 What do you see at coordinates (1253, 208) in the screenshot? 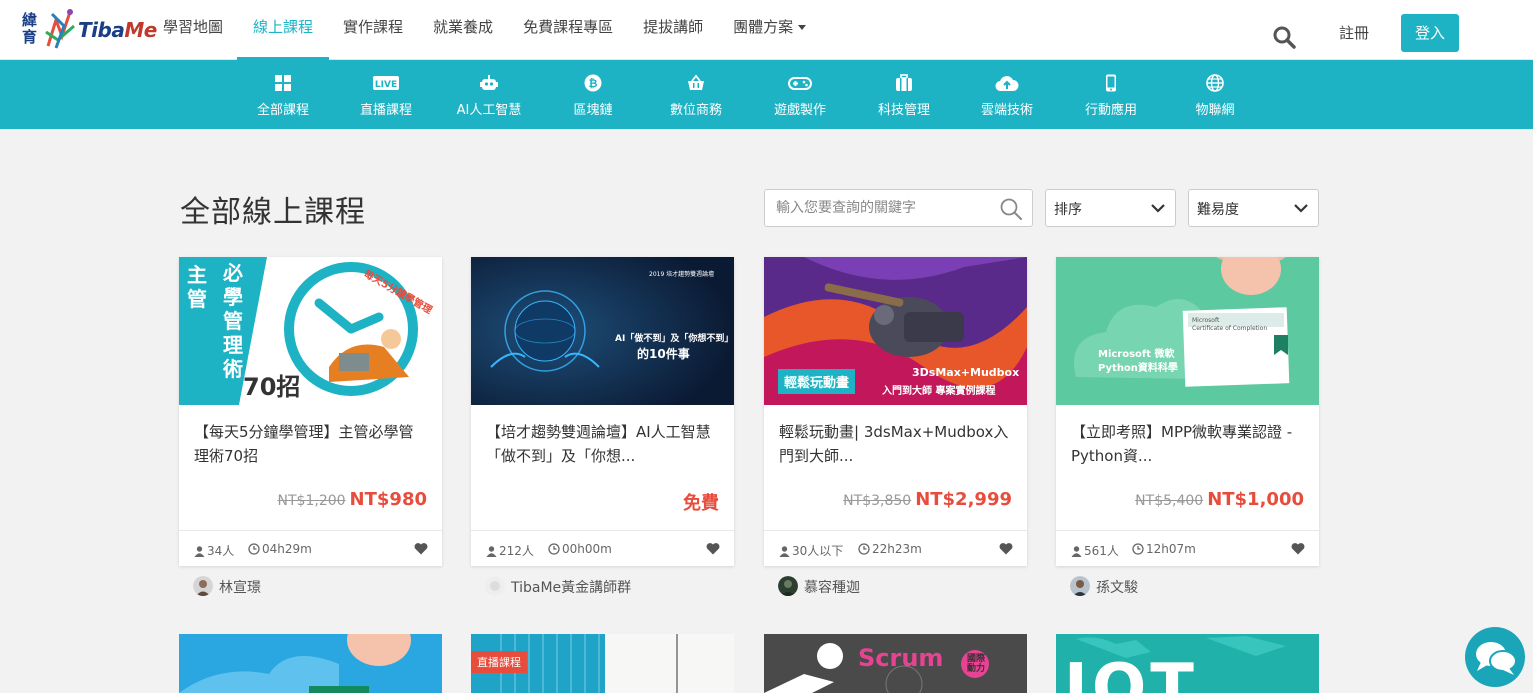
I see `difficulty-select: 難易度` at bounding box center [1253, 208].